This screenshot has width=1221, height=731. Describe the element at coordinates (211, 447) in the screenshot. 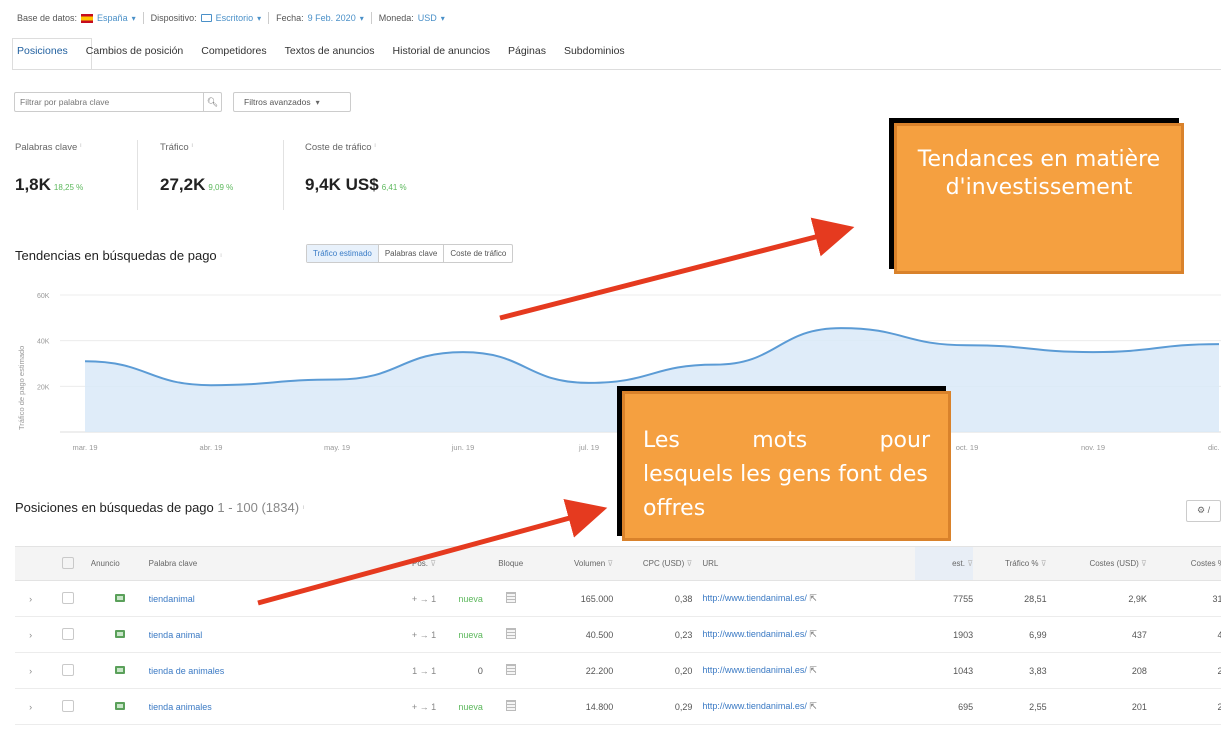

I see `x-tick-label: abr. 19` at that location.